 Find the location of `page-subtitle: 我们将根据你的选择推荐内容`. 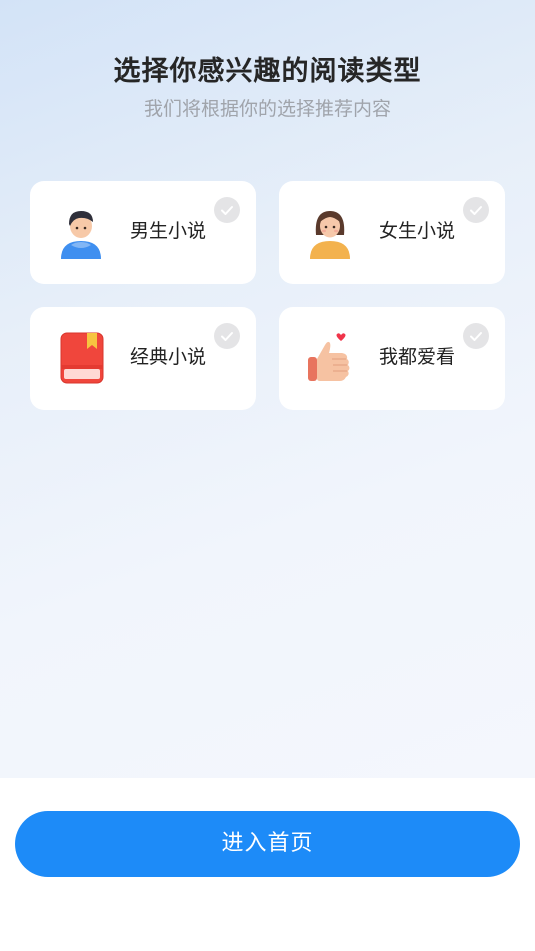

page-subtitle: 我们将根据你的选择推荐内容 is located at coordinates (267, 109).